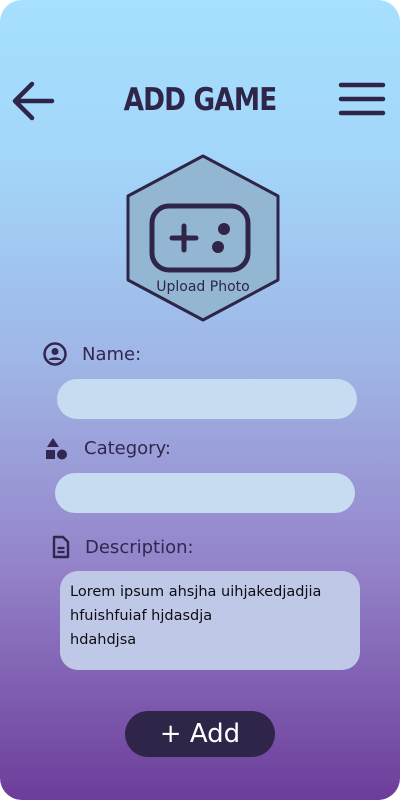  What do you see at coordinates (200, 734) in the screenshot?
I see `add-button: + Add` at bounding box center [200, 734].